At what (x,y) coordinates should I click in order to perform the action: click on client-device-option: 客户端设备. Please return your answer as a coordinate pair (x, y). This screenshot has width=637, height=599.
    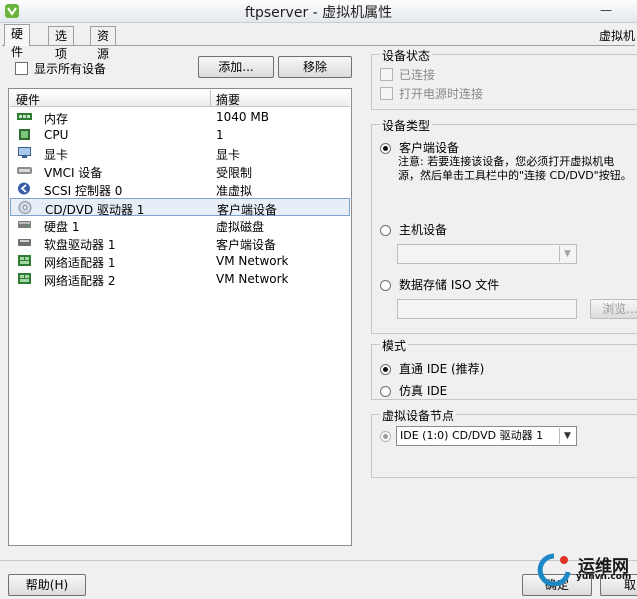
    Looking at the image, I should click on (419, 147).